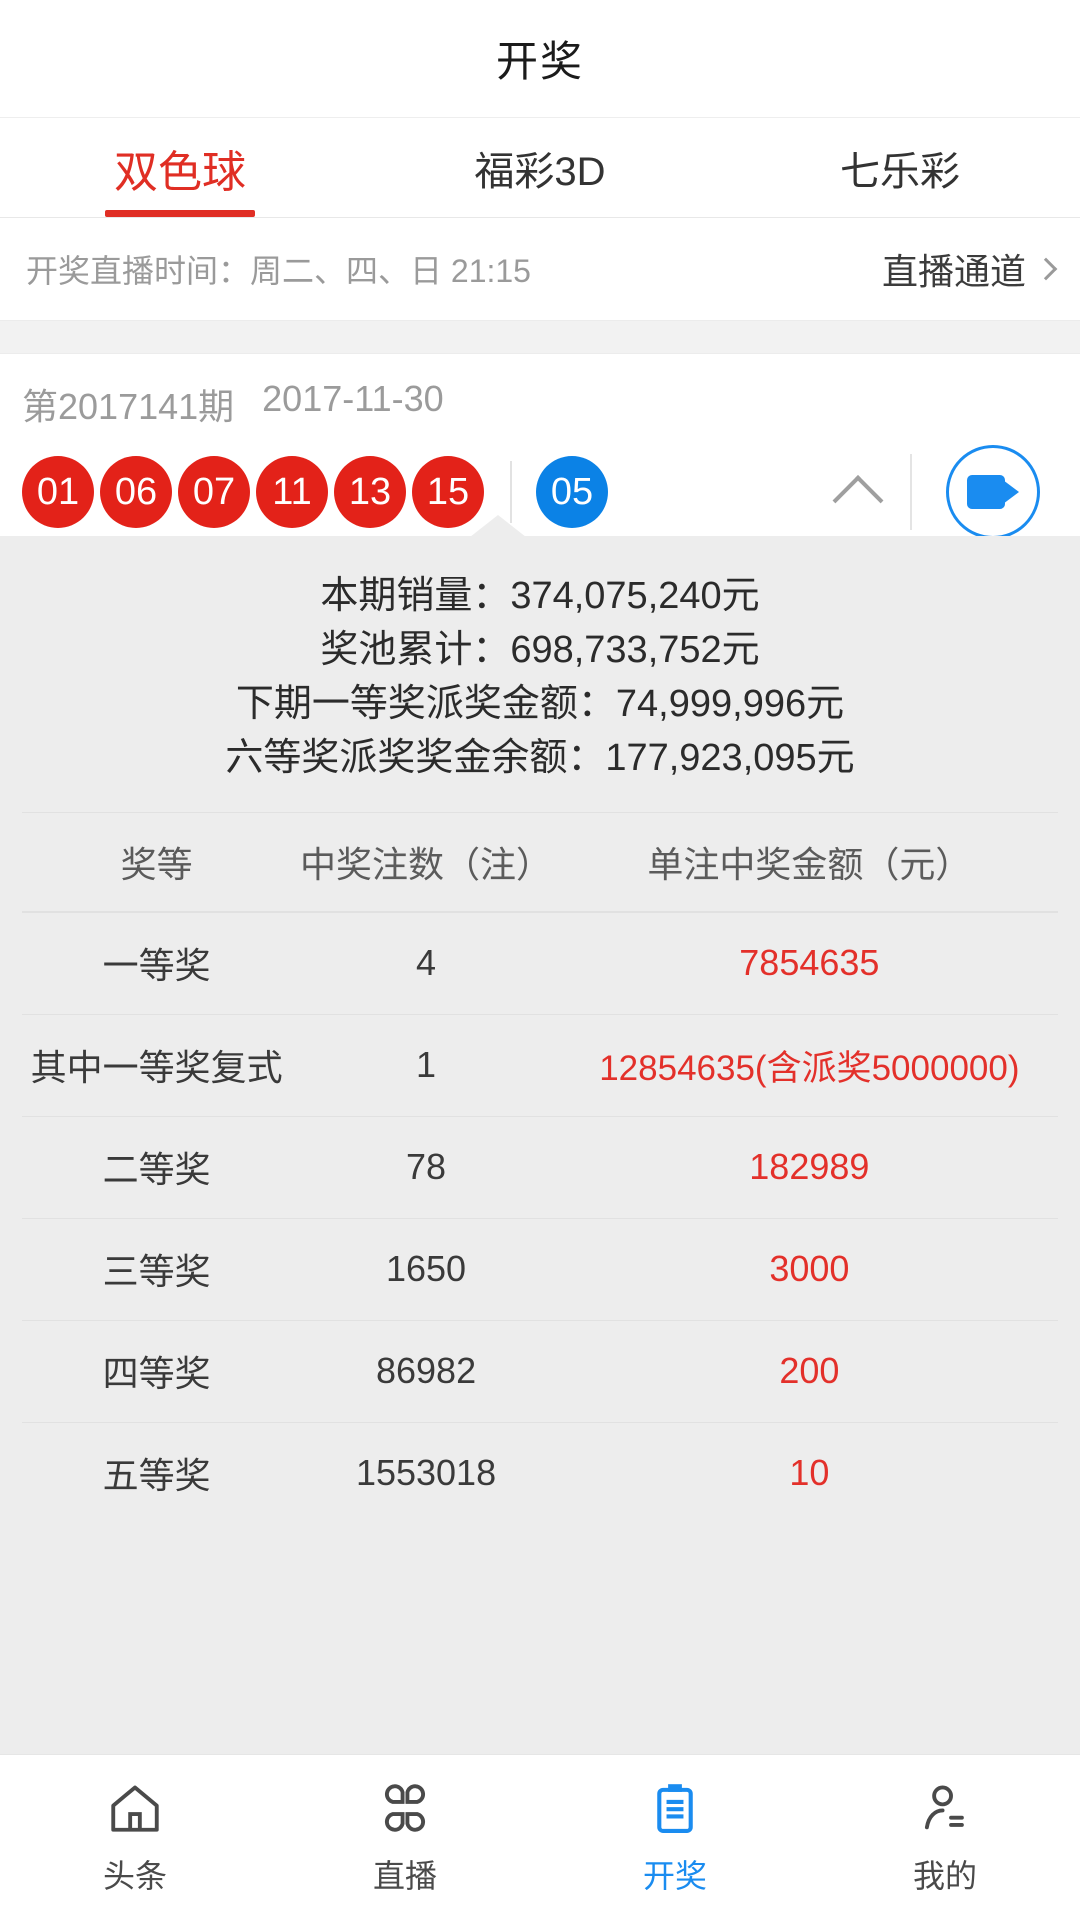 This screenshot has width=1080, height=1920. What do you see at coordinates (404, 1875) in the screenshot?
I see `nav-label: 直播` at bounding box center [404, 1875].